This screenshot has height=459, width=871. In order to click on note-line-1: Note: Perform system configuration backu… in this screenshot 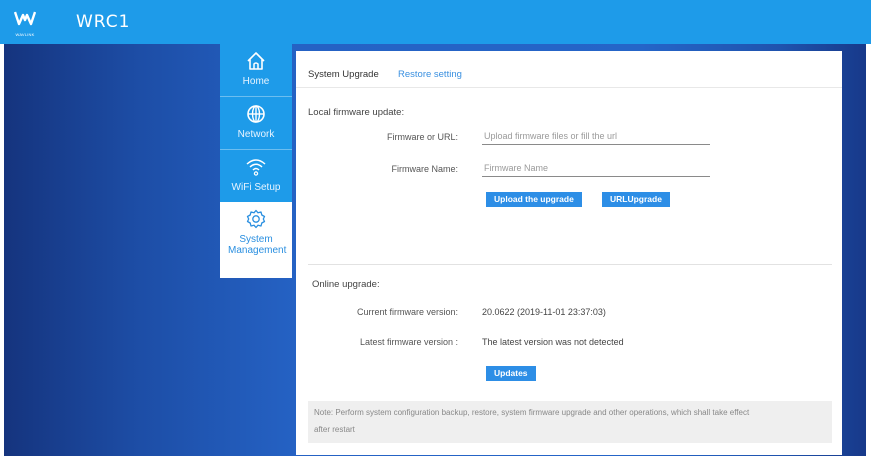, I will do `click(532, 412)`.